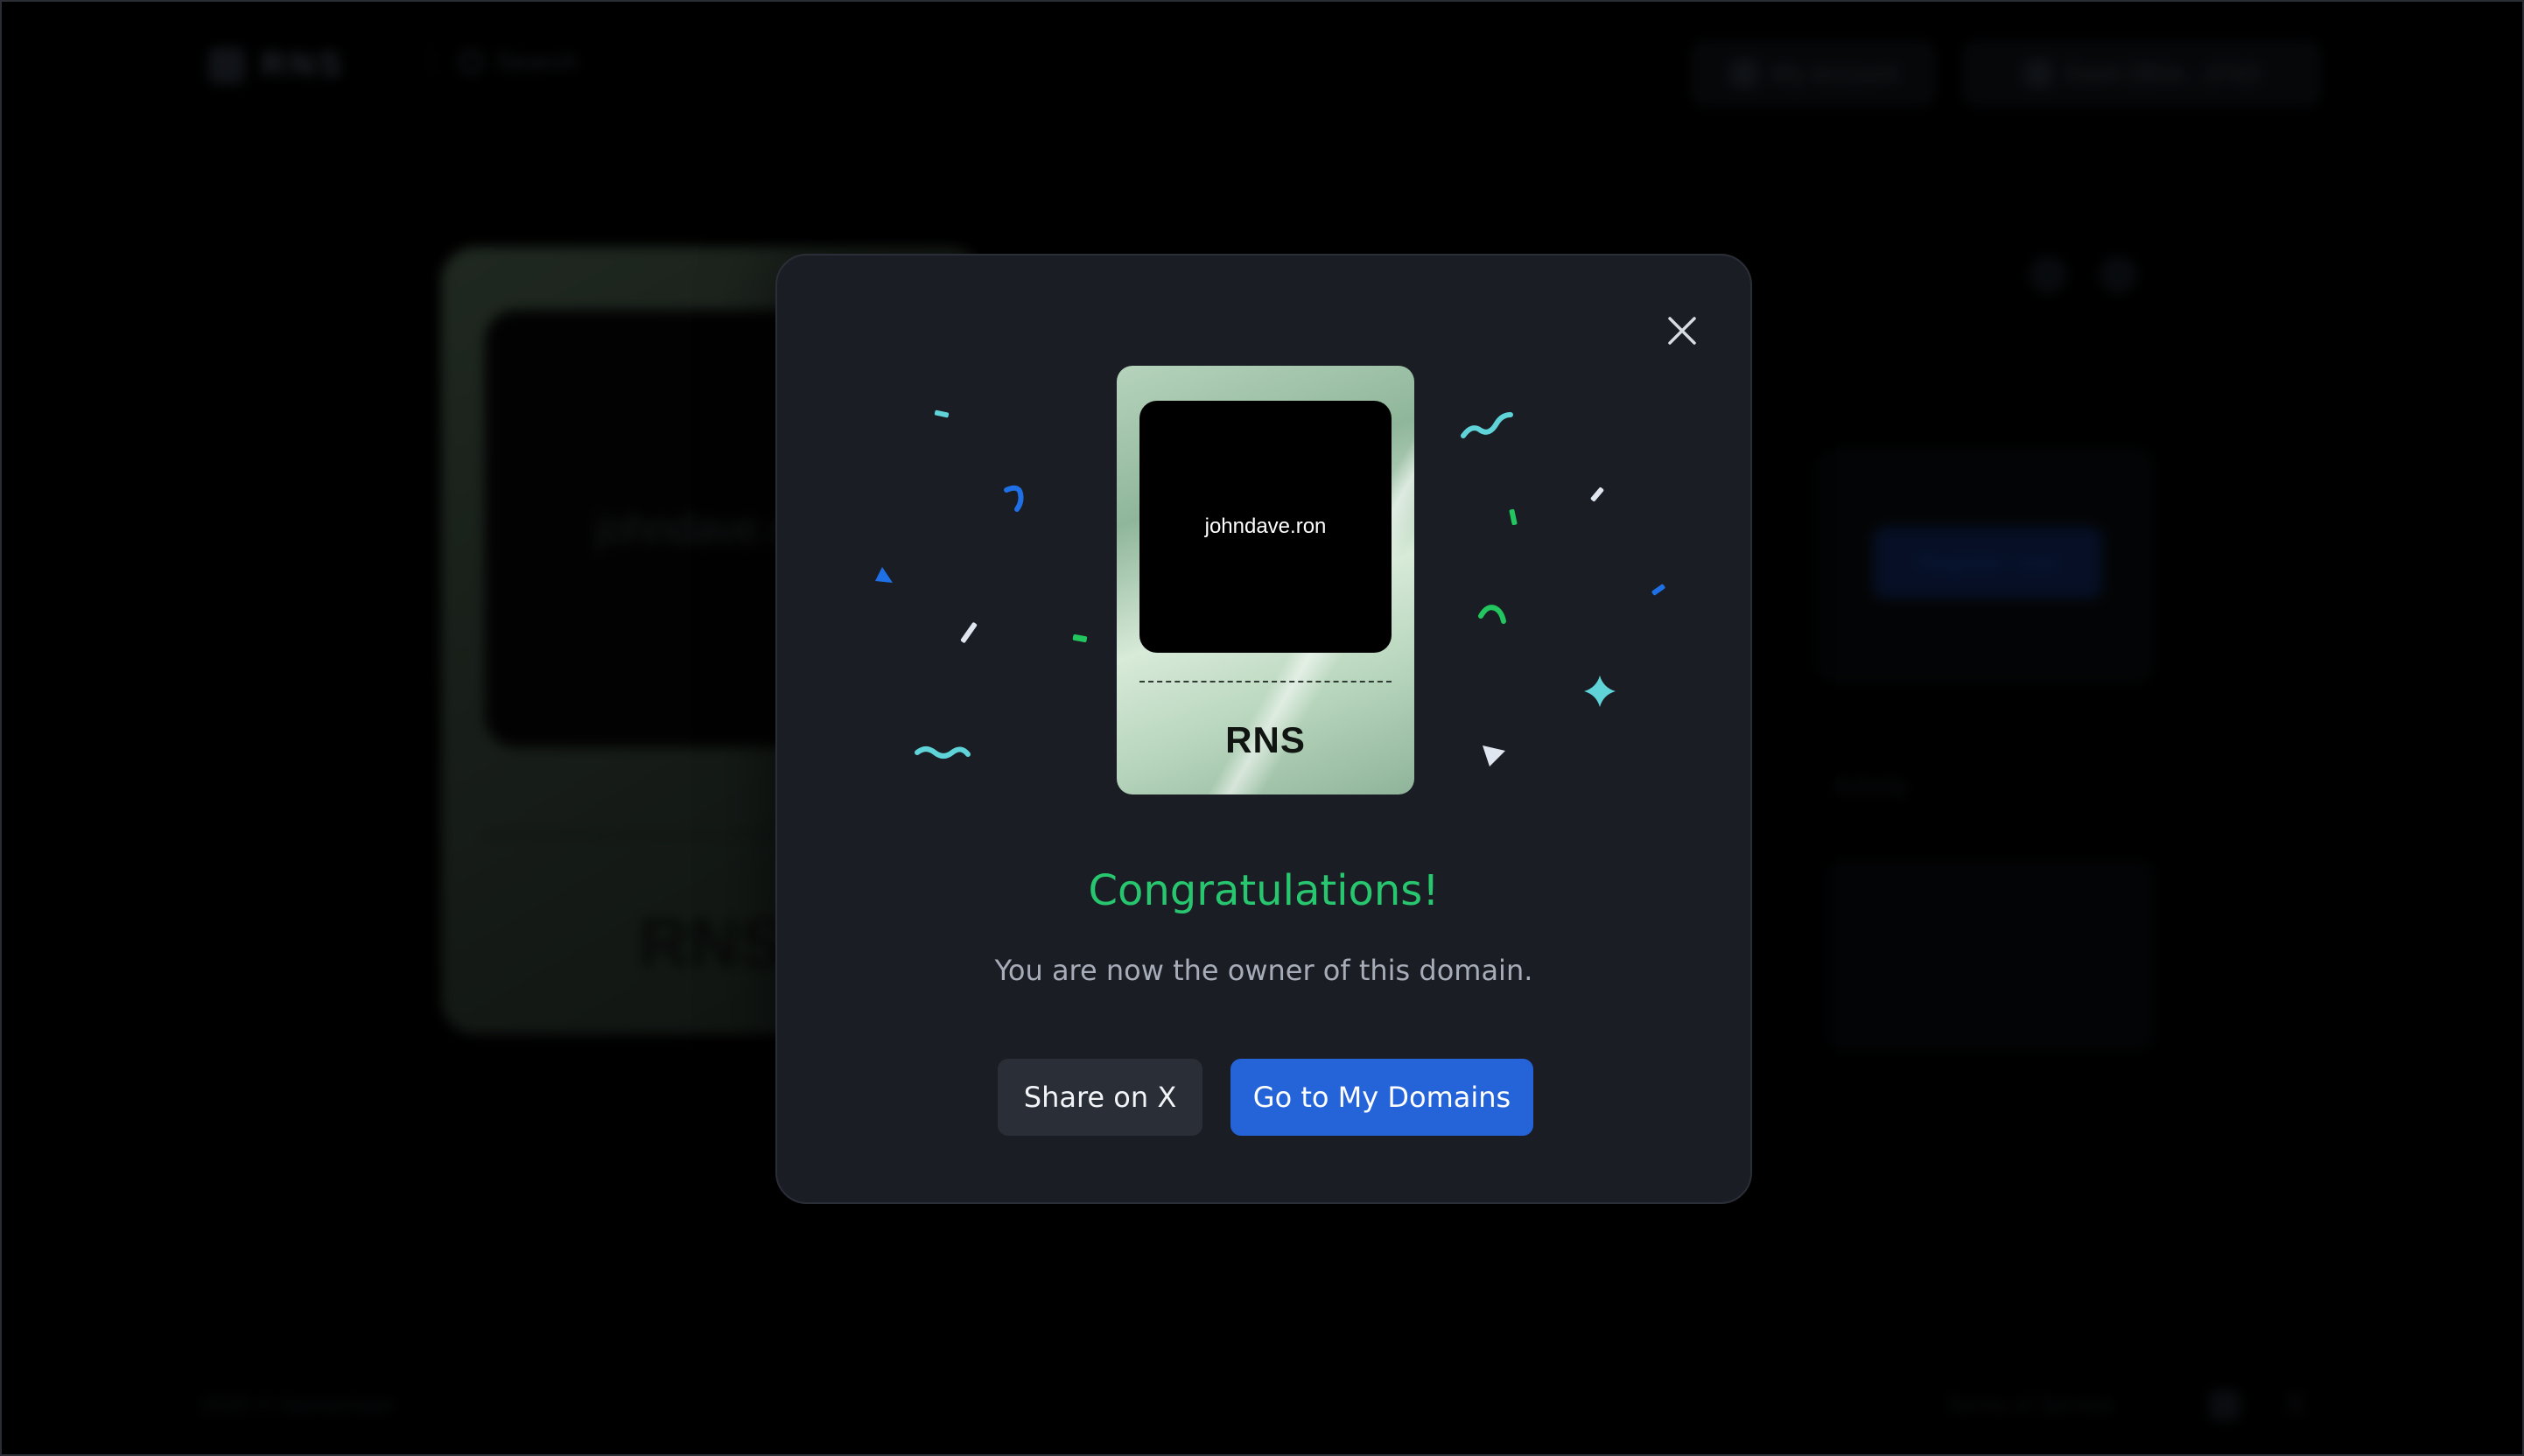  Describe the element at coordinates (537, 61) in the screenshot. I see `search-placeholder: Search` at that location.